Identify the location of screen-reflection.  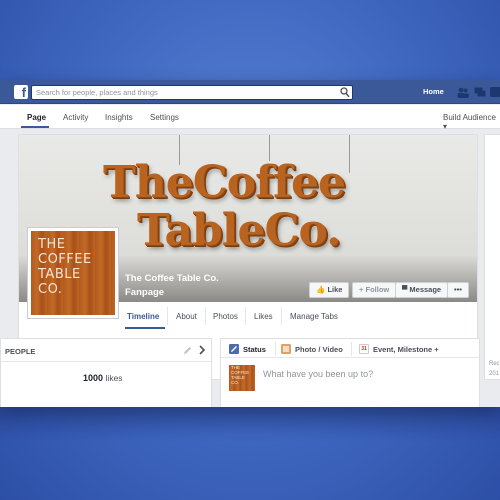
(250, 424).